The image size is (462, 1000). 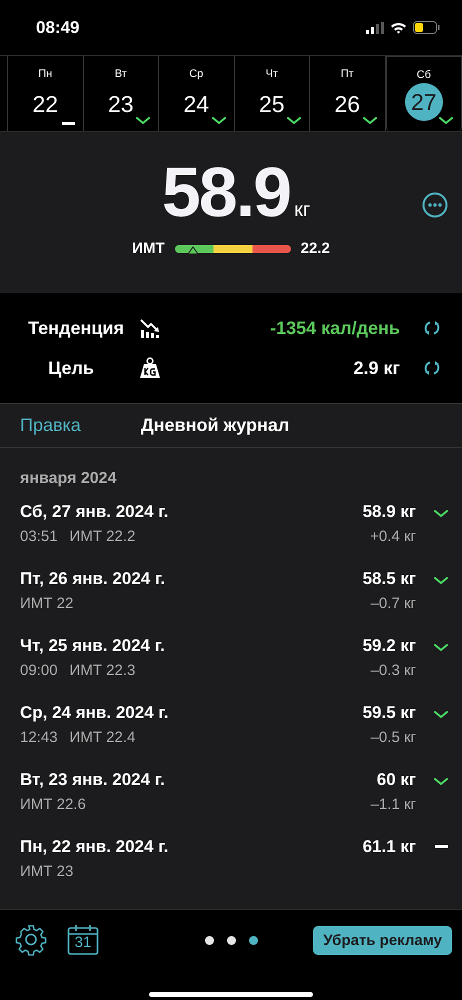 What do you see at coordinates (83, 940) in the screenshot?
I see `calendar-button: 31` at bounding box center [83, 940].